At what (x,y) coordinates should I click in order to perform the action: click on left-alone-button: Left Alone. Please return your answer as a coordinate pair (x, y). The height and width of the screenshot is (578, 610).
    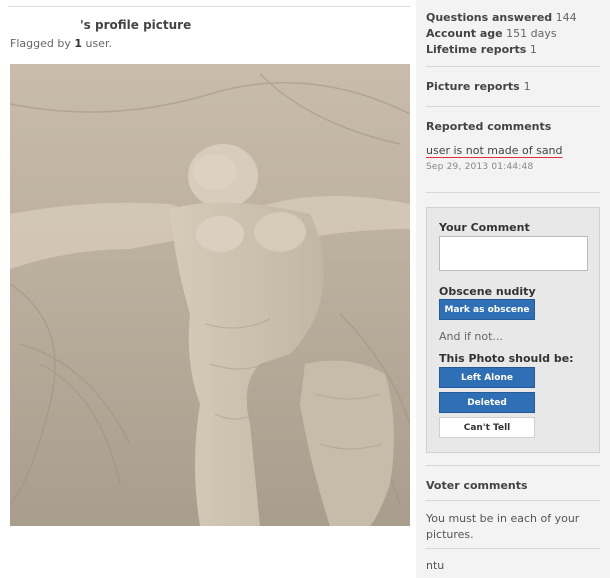
    Looking at the image, I should click on (487, 377).